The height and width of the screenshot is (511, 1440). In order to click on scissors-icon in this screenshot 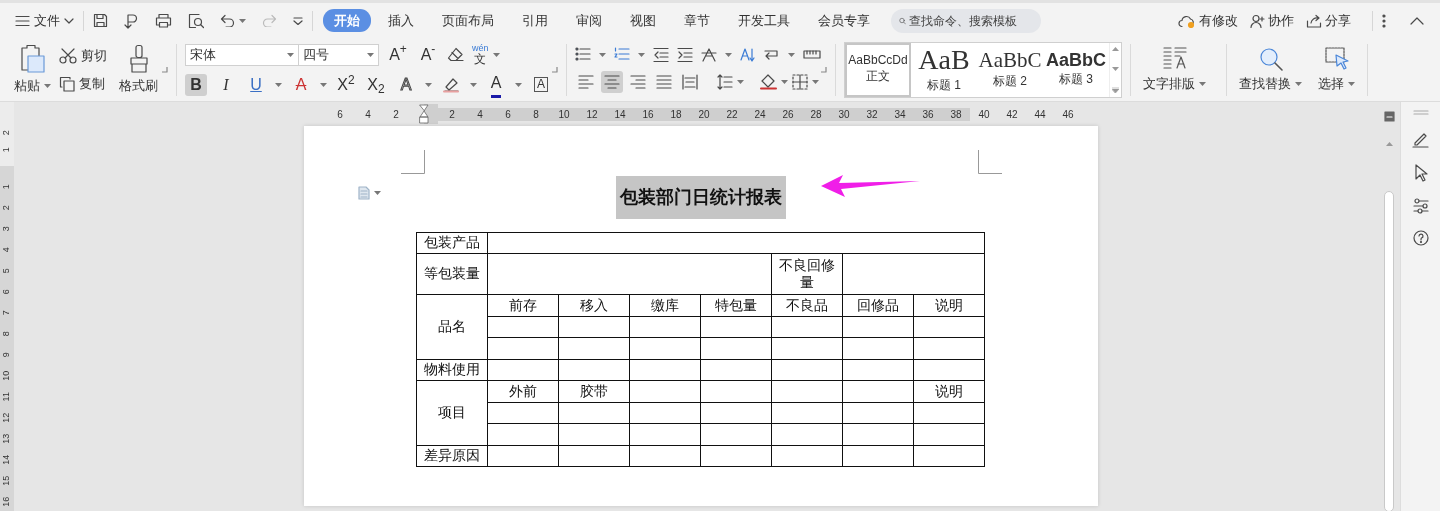, I will do `click(68, 55)`.